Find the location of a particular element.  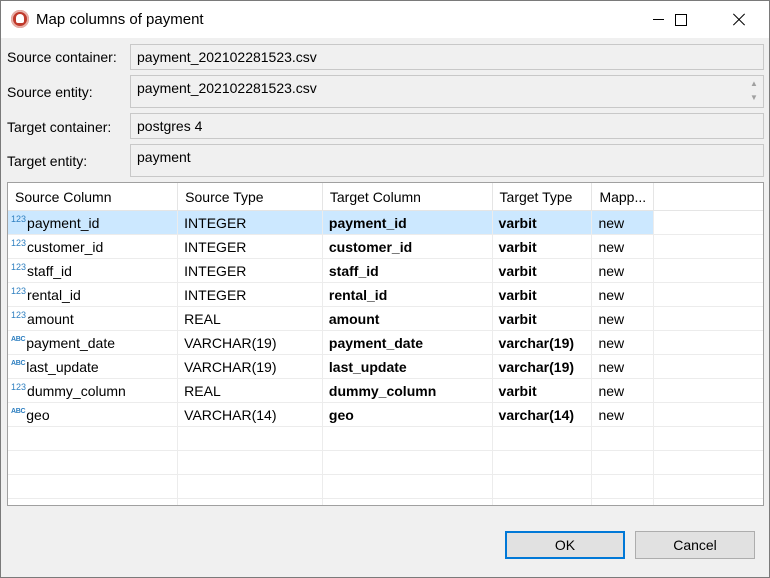

header-source-column: Source Column is located at coordinates (93, 197).